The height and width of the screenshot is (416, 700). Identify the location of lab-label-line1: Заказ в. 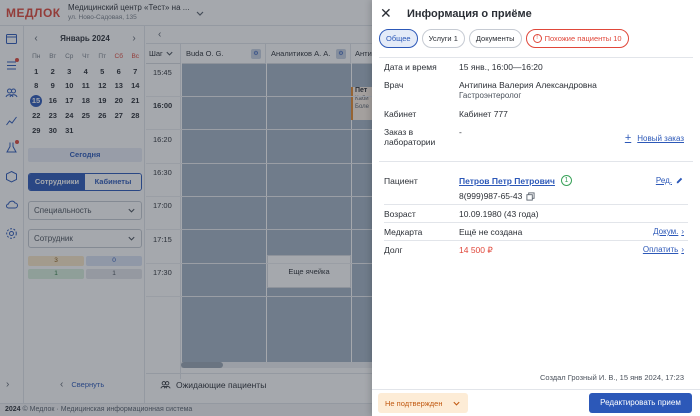
(399, 132).